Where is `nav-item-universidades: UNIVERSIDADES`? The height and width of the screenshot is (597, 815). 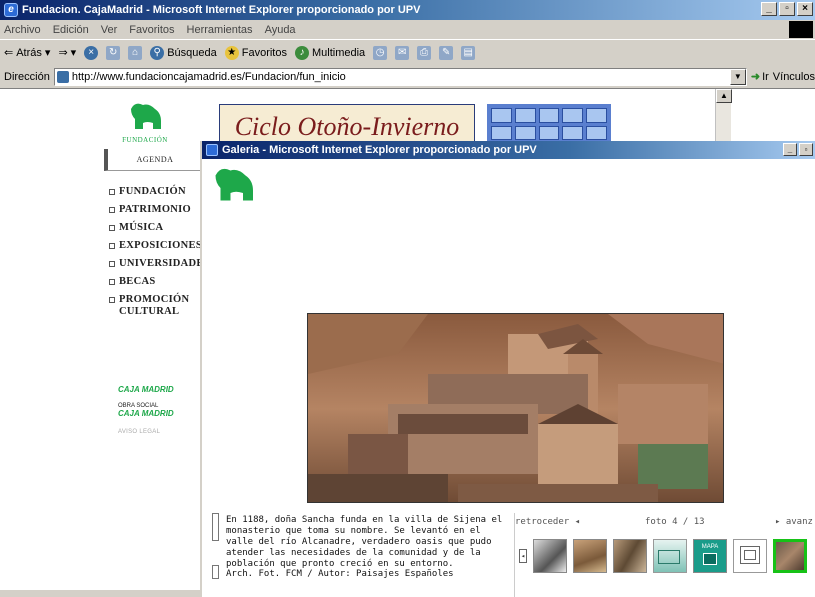
nav-item-universidades: UNIVERSIDADES is located at coordinates (159, 264).